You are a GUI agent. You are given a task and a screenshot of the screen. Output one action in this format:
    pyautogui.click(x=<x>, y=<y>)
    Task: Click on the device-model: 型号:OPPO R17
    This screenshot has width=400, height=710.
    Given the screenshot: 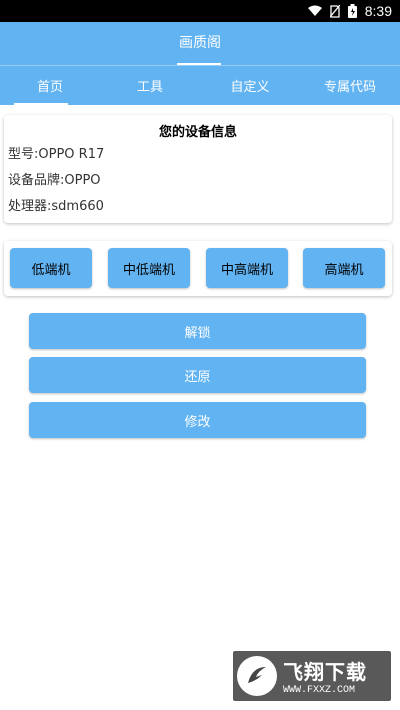 What is the action you would take?
    pyautogui.click(x=56, y=154)
    